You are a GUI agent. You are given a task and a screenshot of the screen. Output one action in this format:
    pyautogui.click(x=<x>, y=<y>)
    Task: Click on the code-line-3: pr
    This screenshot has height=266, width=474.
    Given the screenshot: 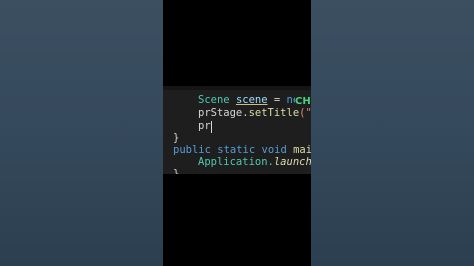 What is the action you would take?
    pyautogui.click(x=204, y=126)
    